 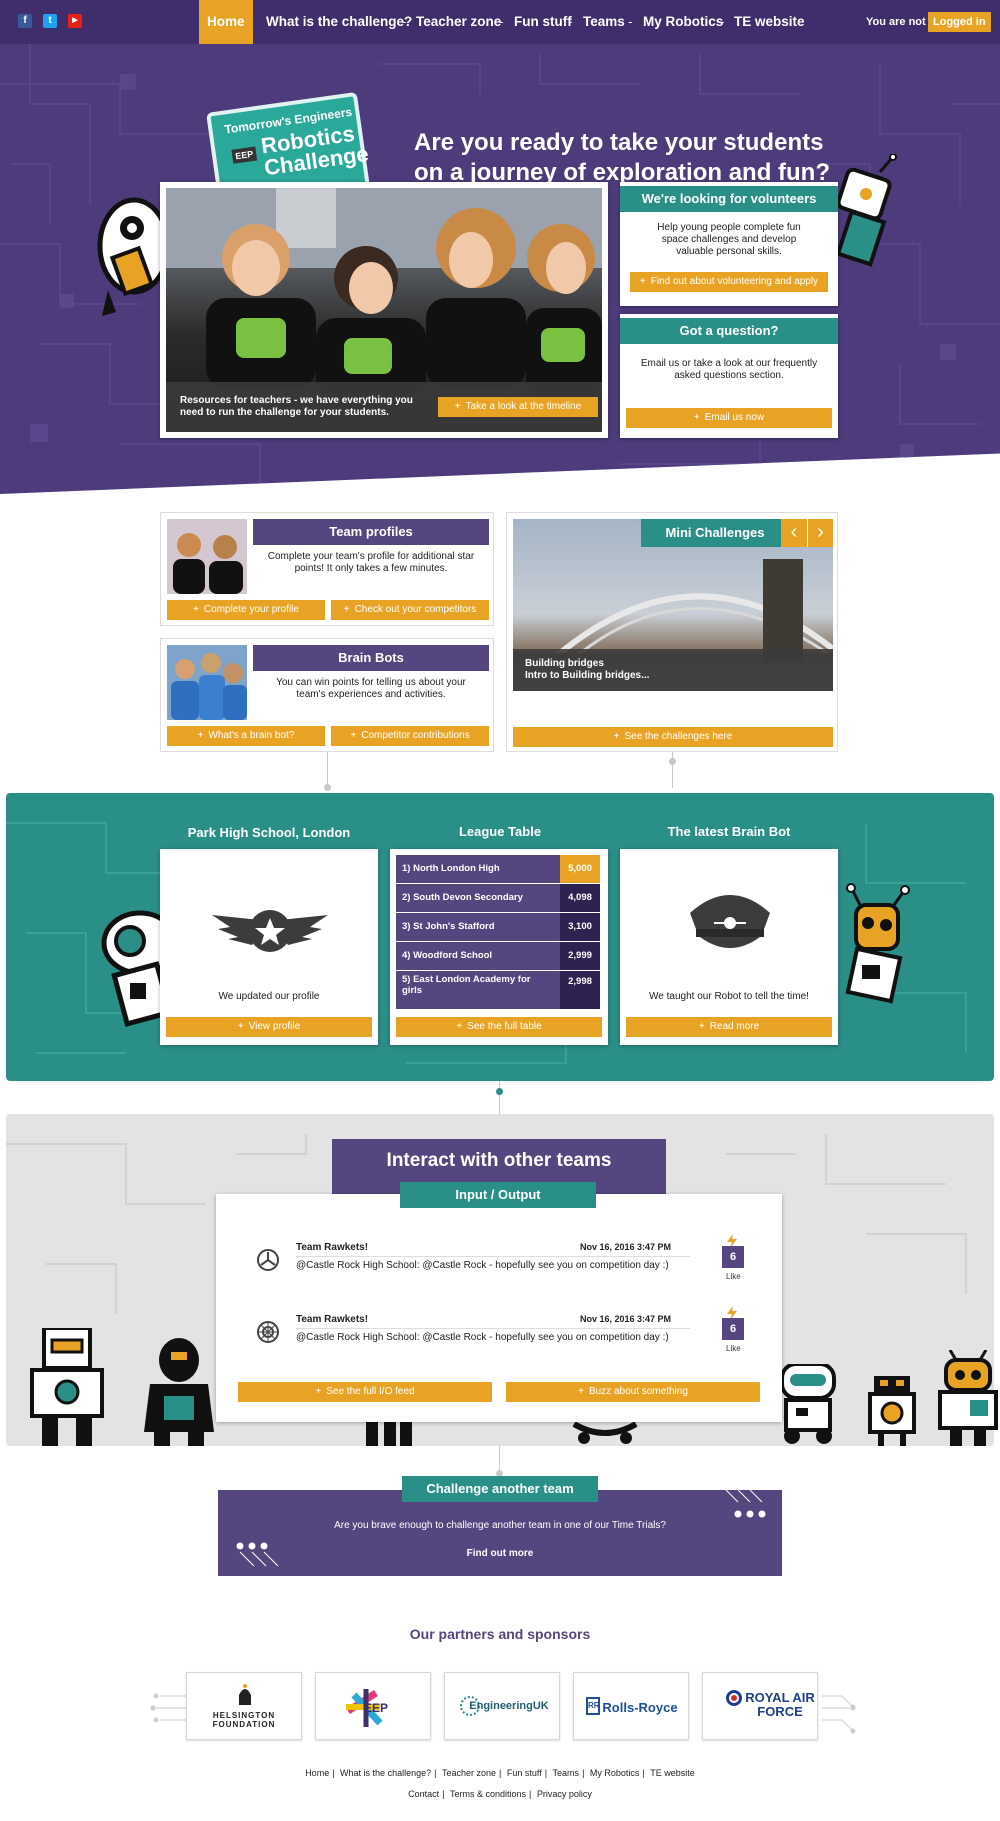 I want to click on brain-bots-title: Brain Bots, so click(x=371, y=658).